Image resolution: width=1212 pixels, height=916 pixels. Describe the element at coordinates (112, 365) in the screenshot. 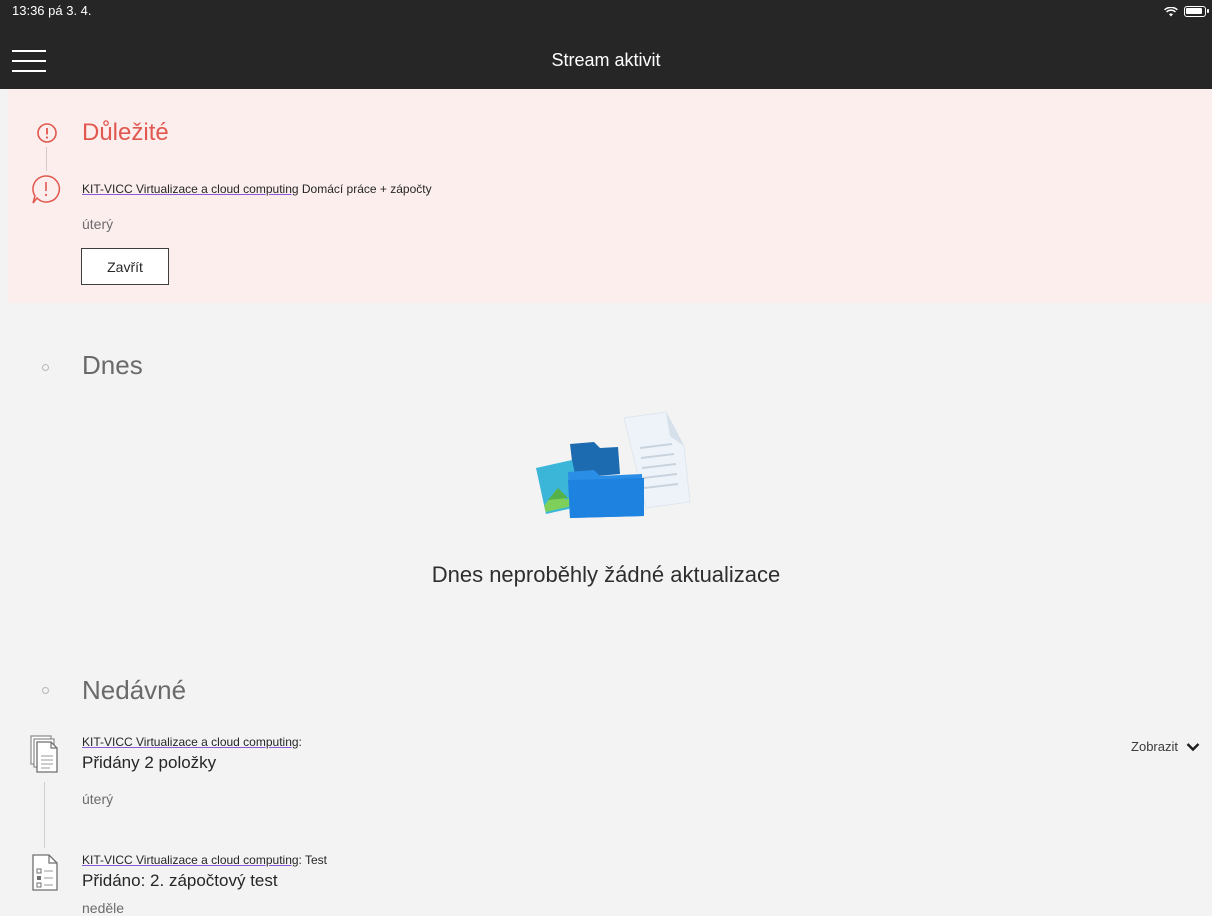

I see `section-title-today: Dnes` at that location.